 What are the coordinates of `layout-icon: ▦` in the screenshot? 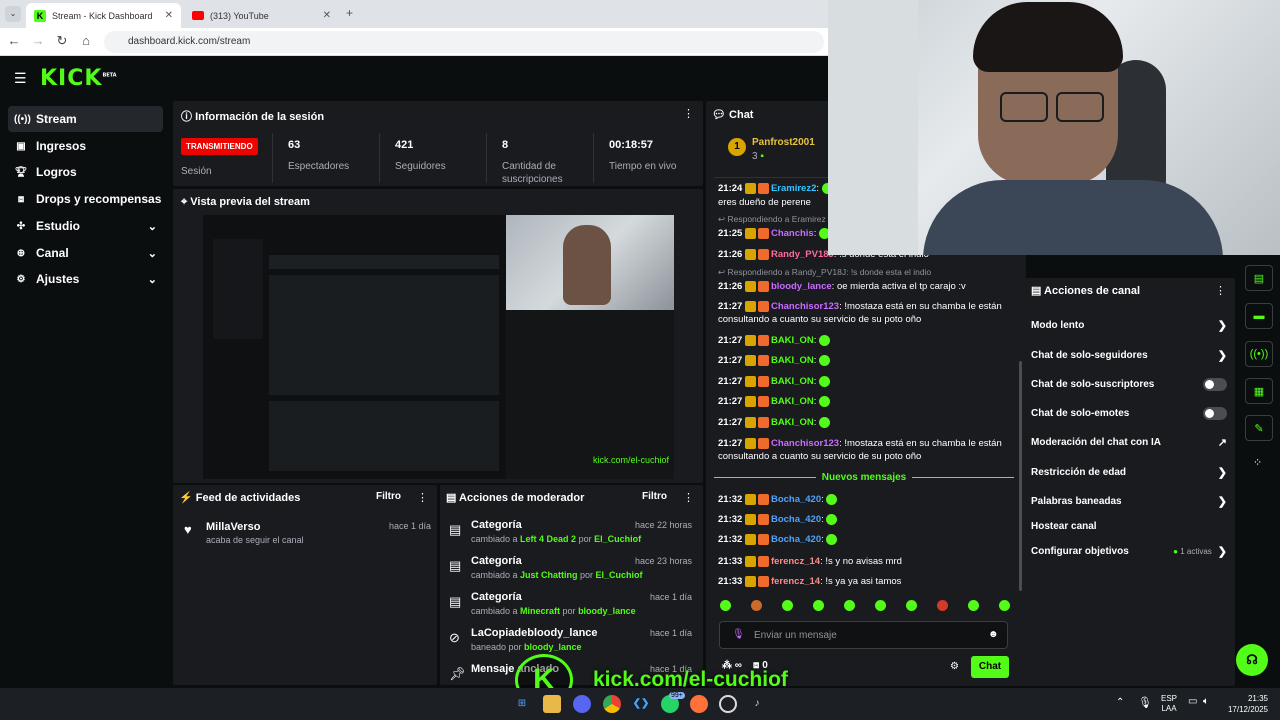 It's located at (1259, 391).